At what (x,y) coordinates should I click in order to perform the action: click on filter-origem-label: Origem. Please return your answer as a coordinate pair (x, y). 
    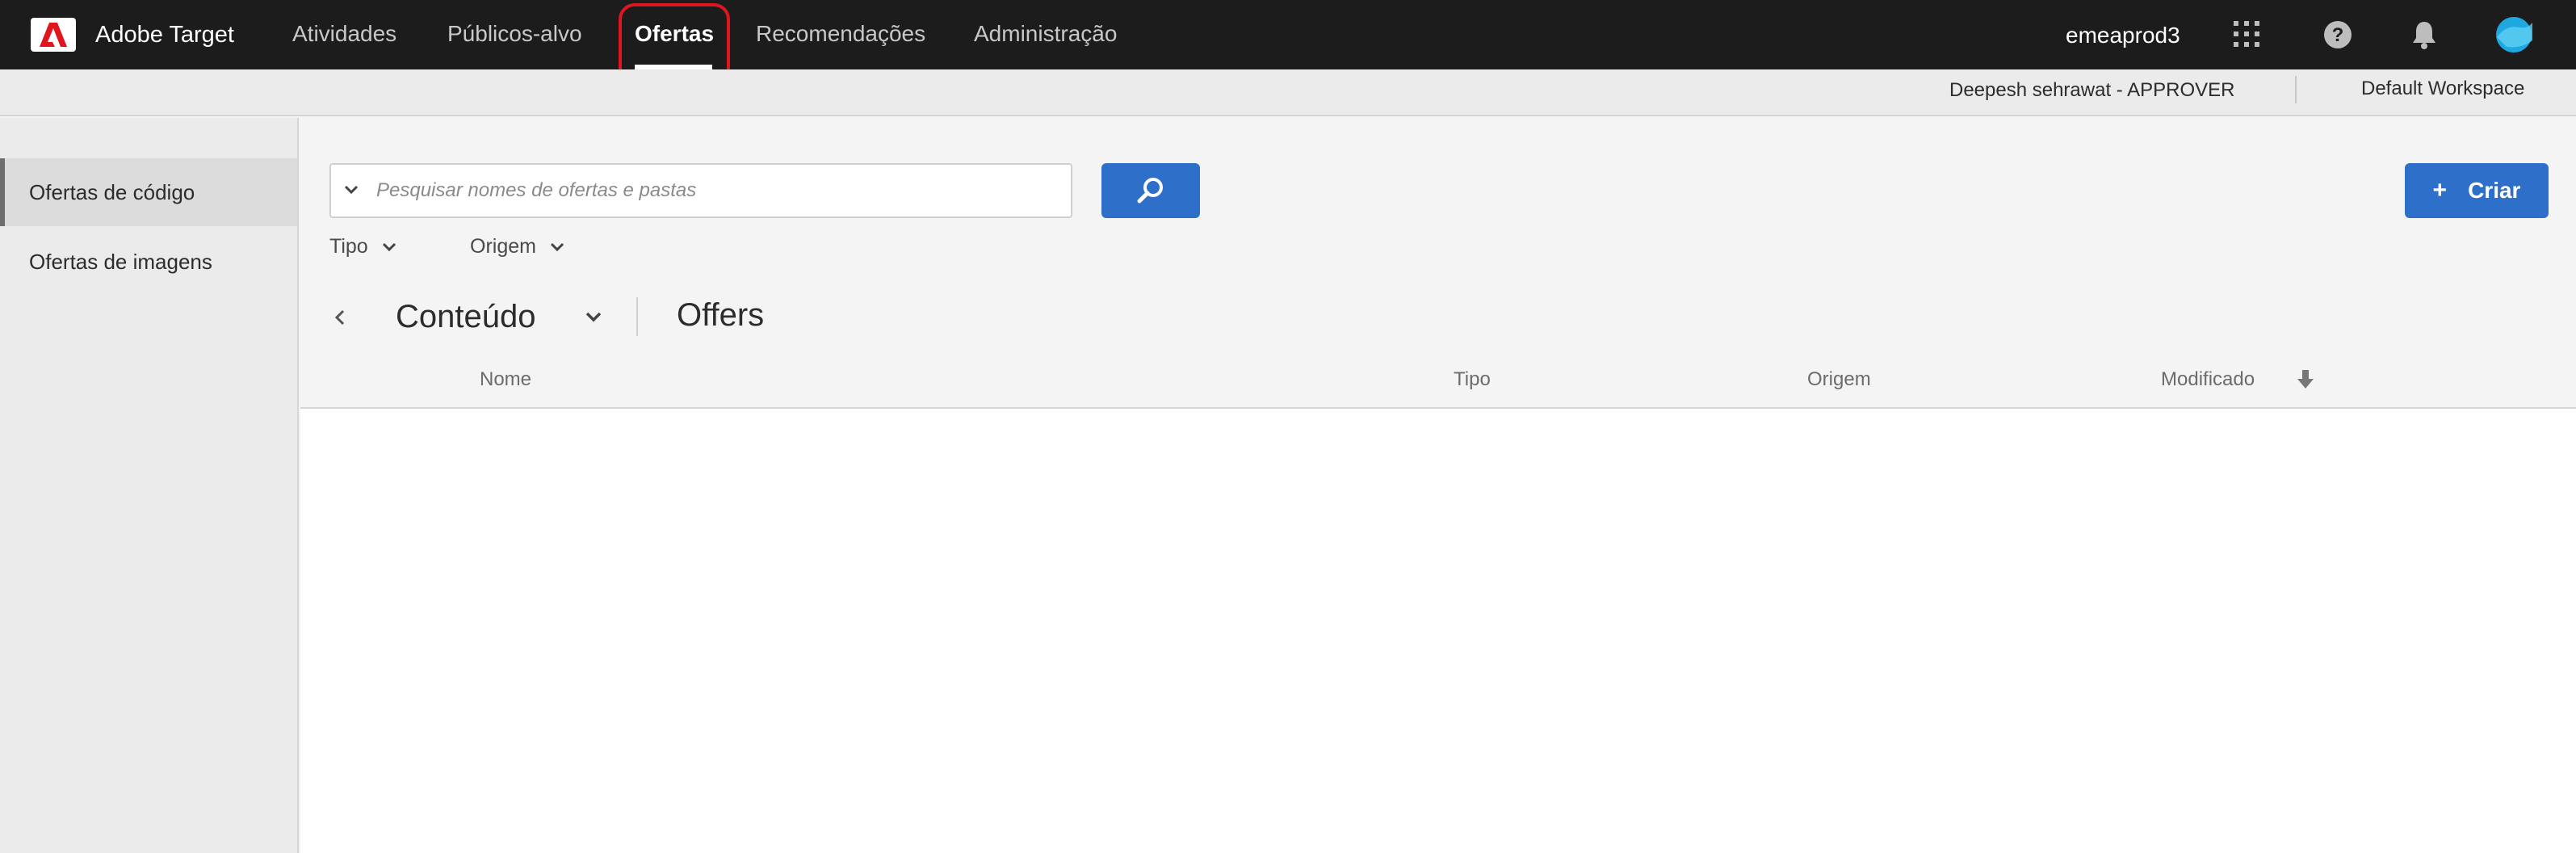
    Looking at the image, I should click on (503, 246).